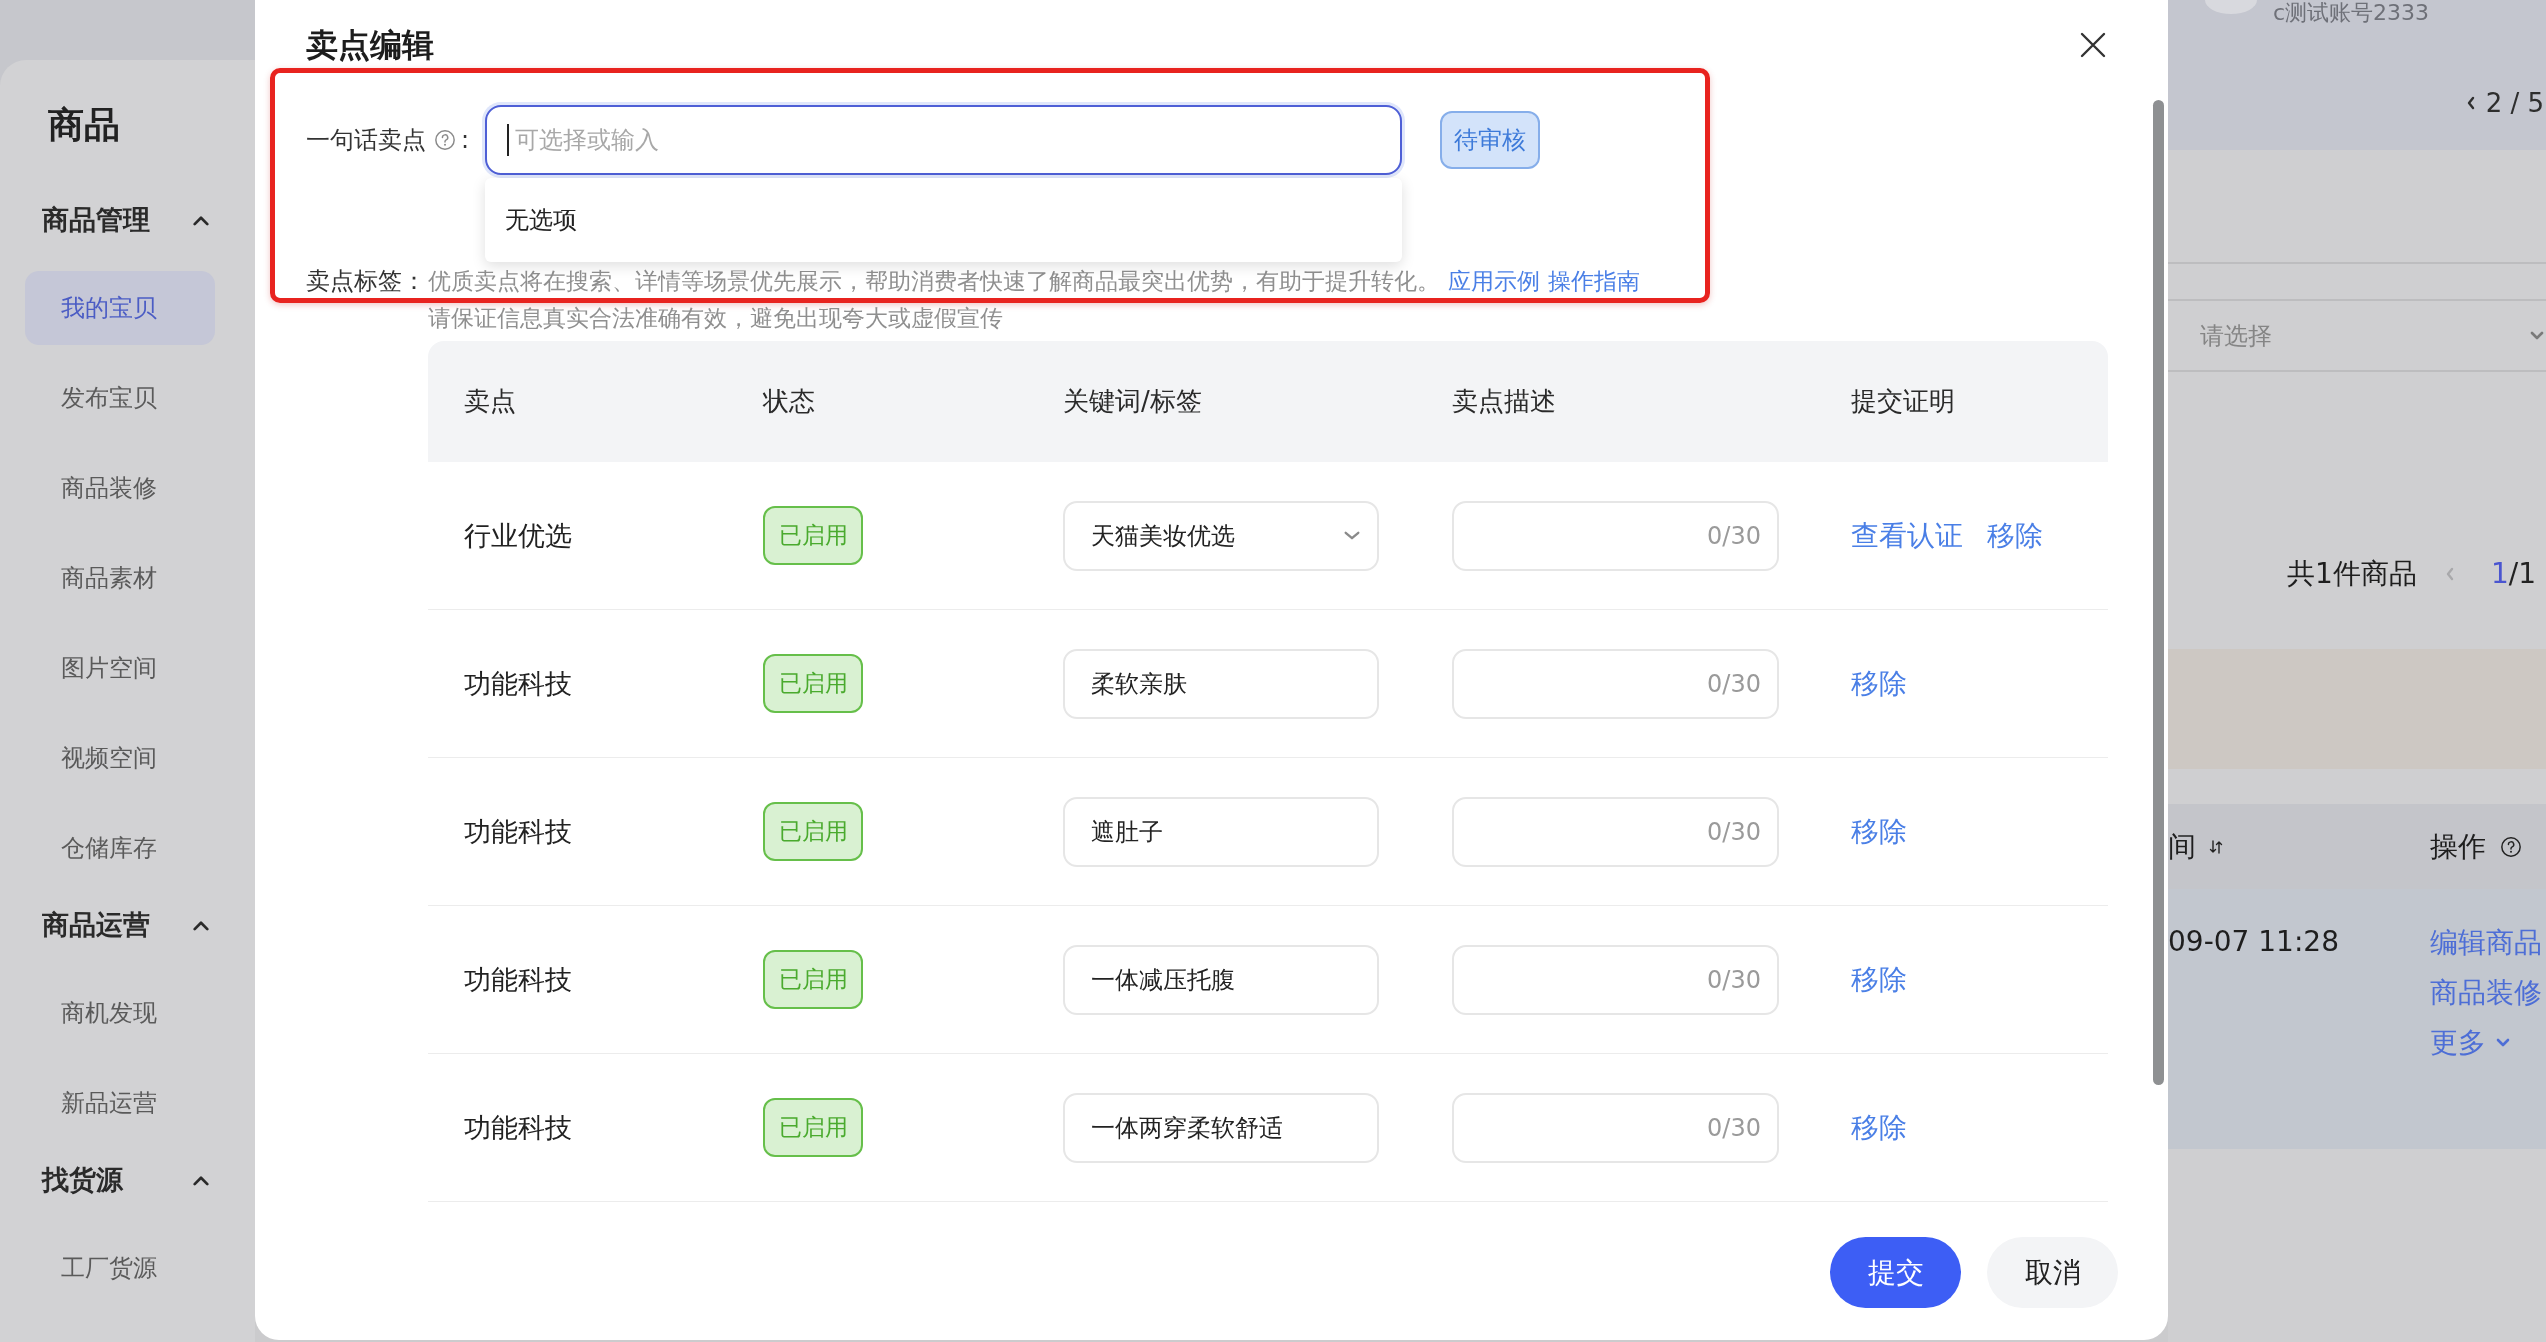  I want to click on column-header: 状态, so click(789, 401).